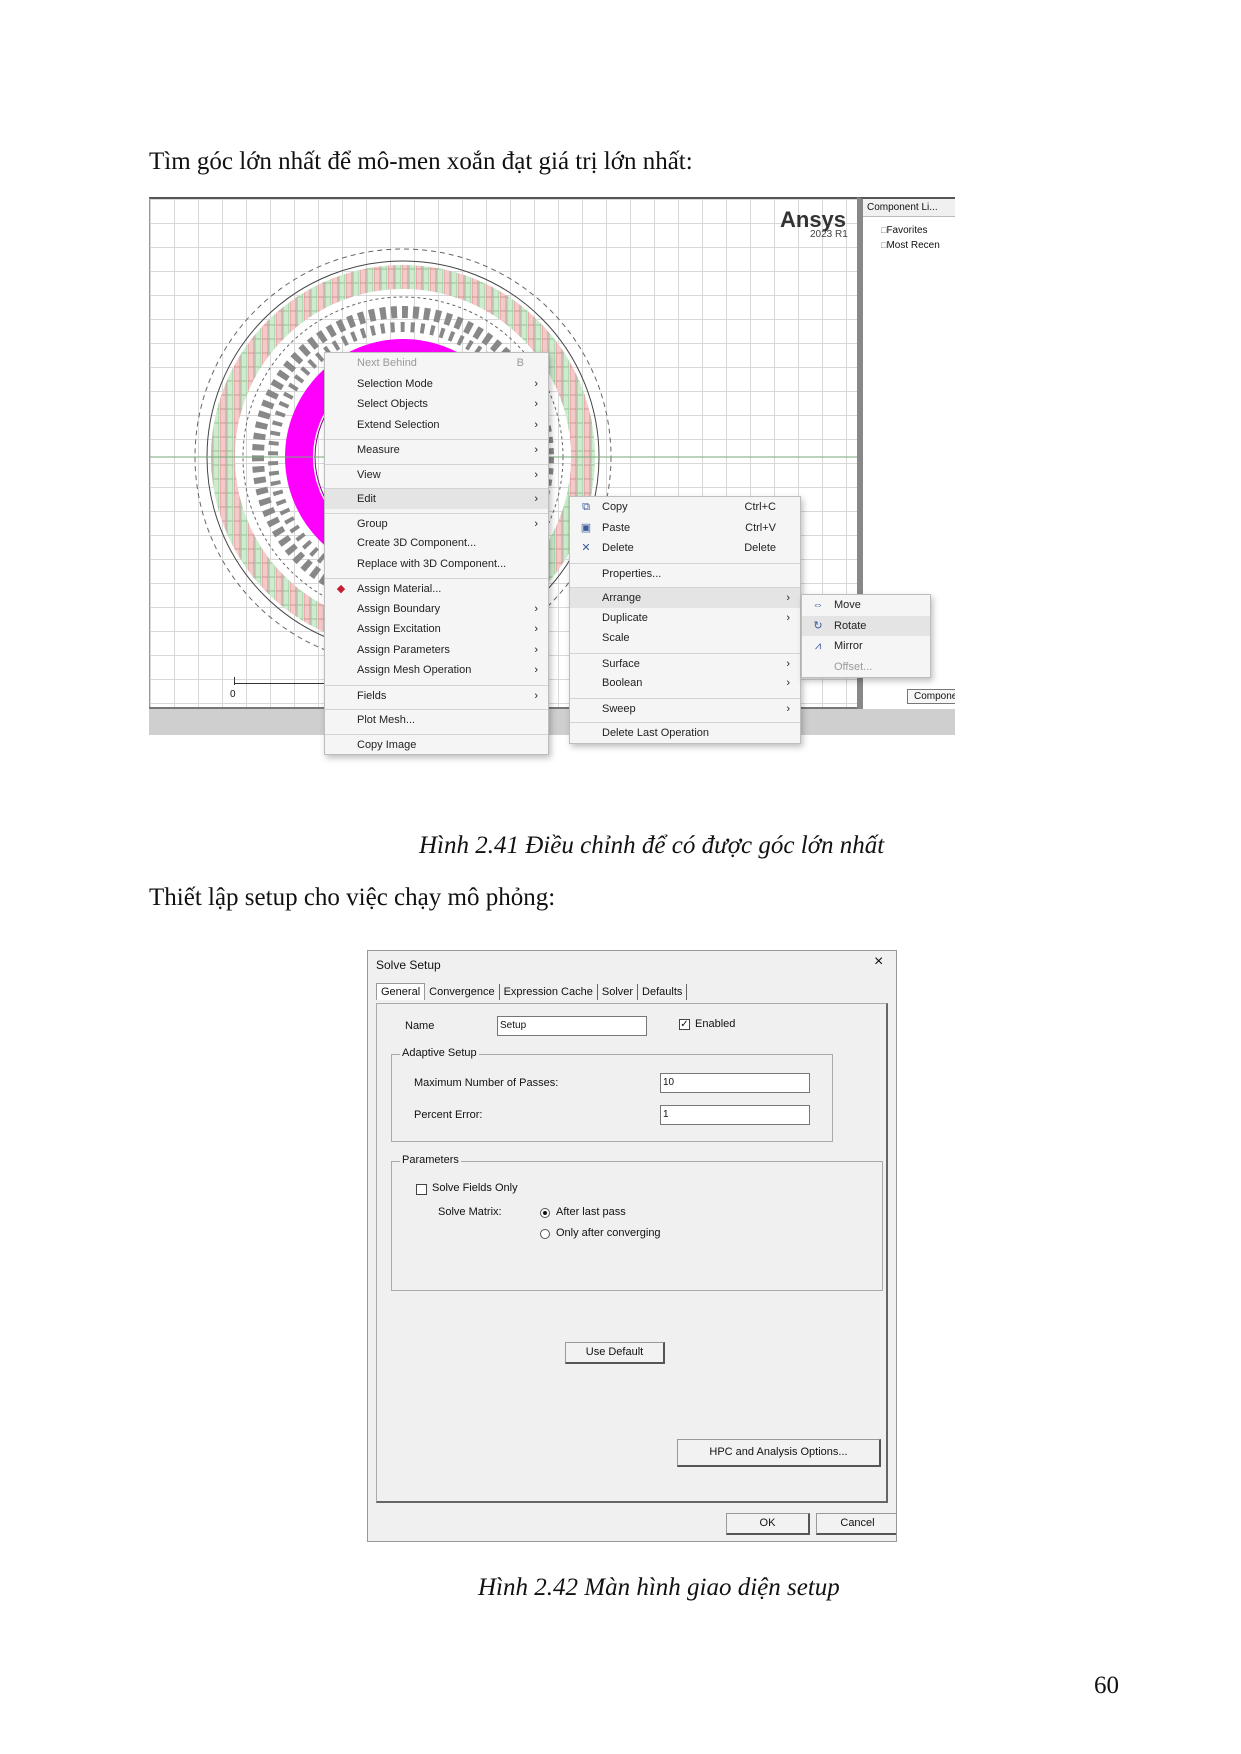  I want to click on paste-icon: ▣, so click(586, 527).